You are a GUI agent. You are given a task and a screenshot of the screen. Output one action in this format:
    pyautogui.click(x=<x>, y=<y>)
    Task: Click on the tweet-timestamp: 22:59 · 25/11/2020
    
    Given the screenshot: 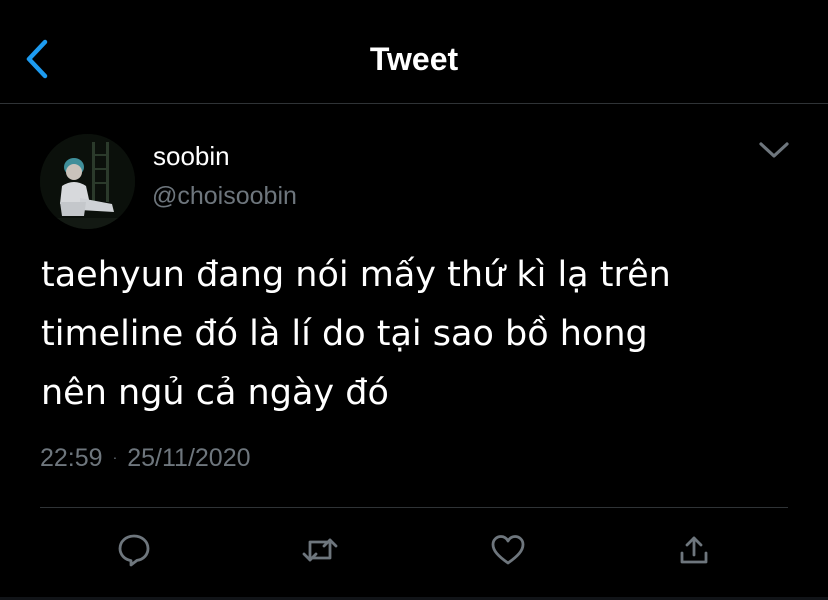 What is the action you would take?
    pyautogui.click(x=145, y=458)
    